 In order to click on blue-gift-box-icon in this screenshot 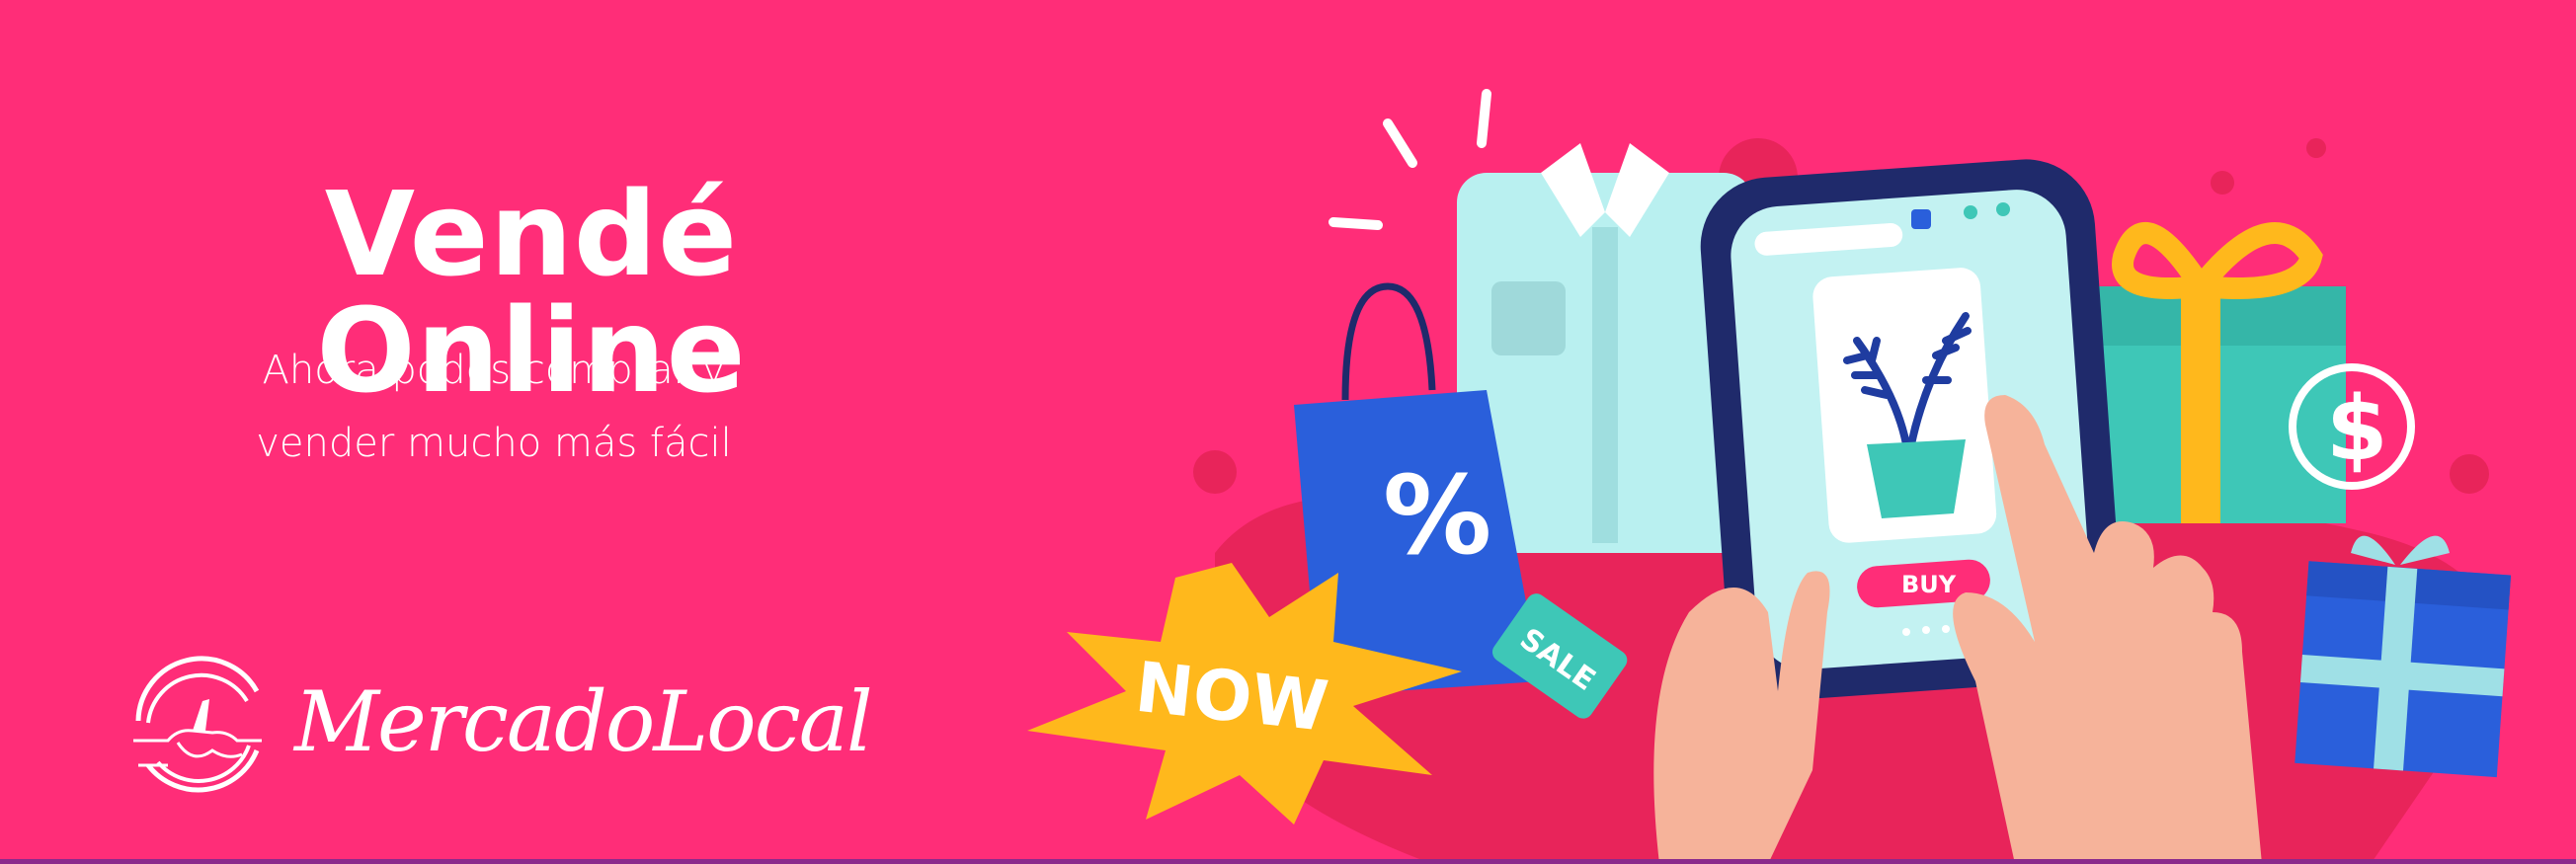, I will do `click(2403, 656)`.